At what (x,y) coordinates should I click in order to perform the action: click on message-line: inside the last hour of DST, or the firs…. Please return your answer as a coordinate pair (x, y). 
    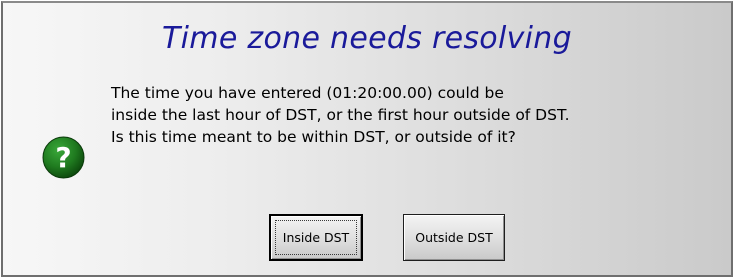
    Looking at the image, I should click on (340, 115).